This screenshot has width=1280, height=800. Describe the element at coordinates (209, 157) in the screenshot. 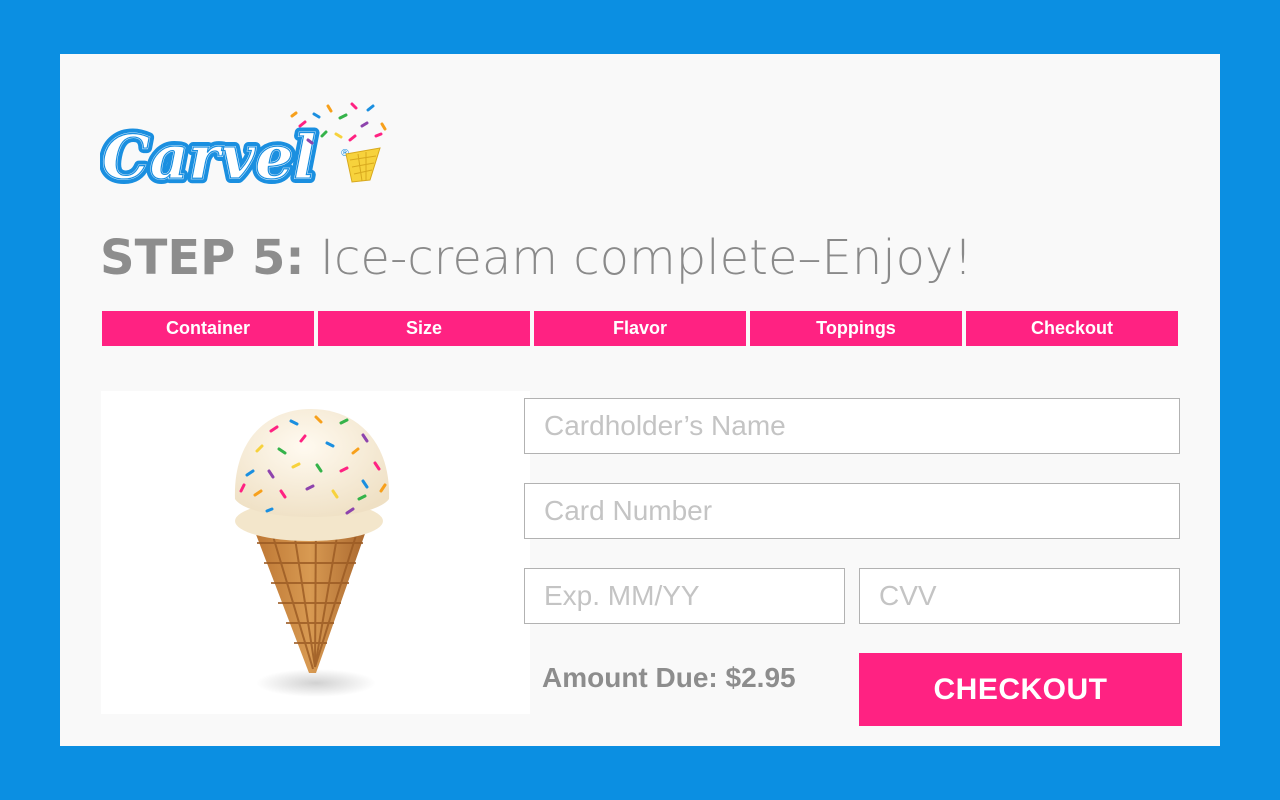

I see `svg-text: Carvel` at that location.